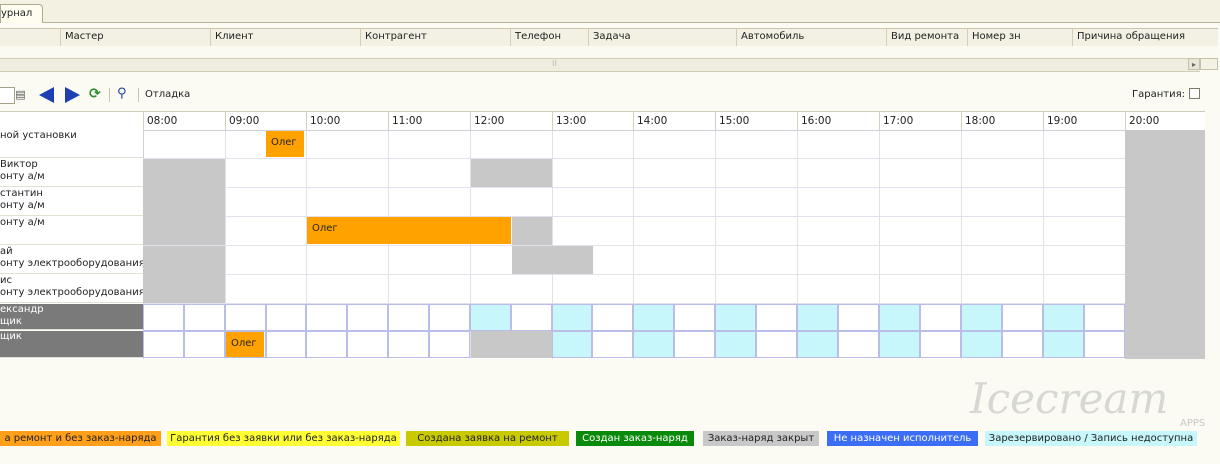 The width and height of the screenshot is (1220, 464). Describe the element at coordinates (7, 95) in the screenshot. I see `date-input` at that location.